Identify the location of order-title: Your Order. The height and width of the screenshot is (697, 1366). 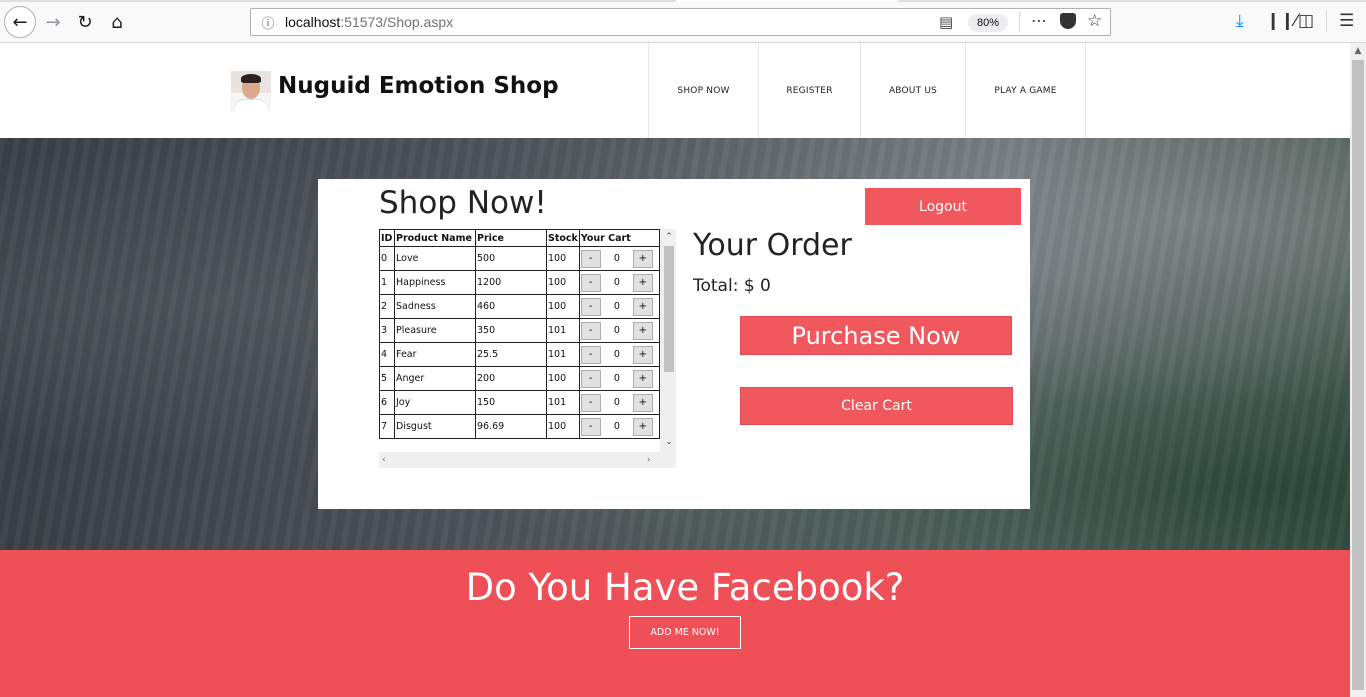
(772, 245).